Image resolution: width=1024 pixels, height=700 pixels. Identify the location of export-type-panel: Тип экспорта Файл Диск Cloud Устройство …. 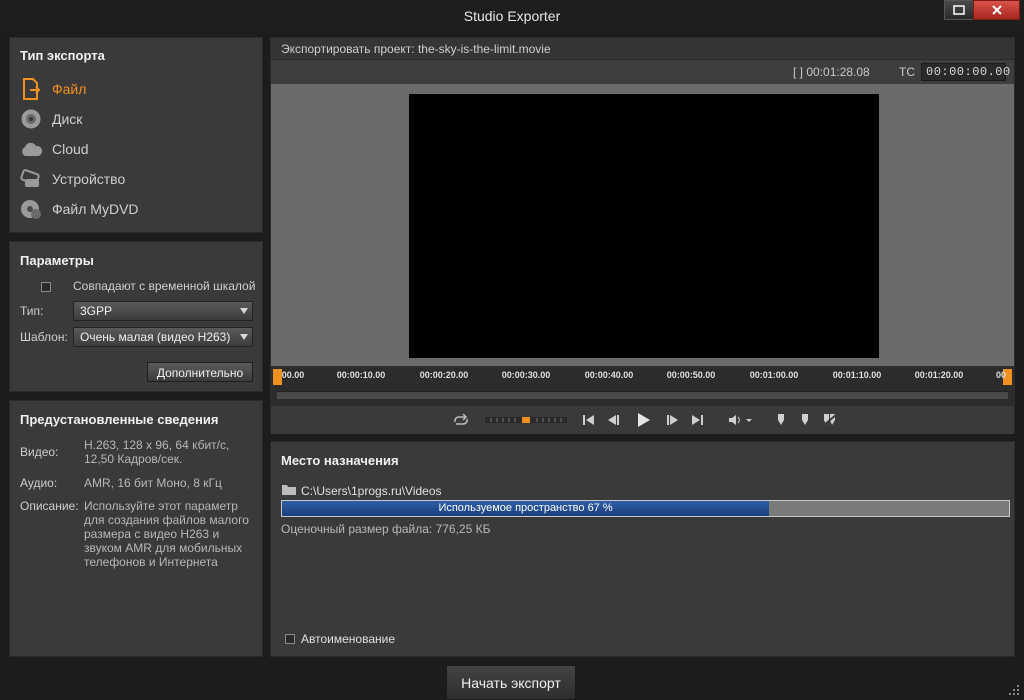
(136, 135).